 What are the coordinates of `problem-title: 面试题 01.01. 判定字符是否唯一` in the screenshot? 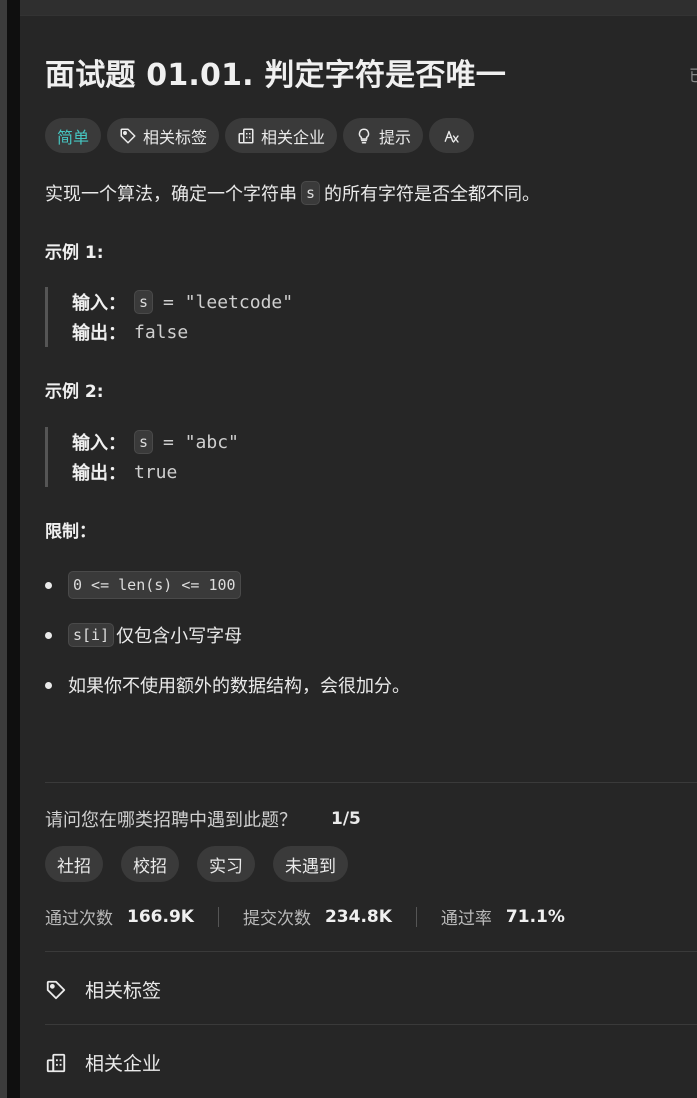 It's located at (275, 75).